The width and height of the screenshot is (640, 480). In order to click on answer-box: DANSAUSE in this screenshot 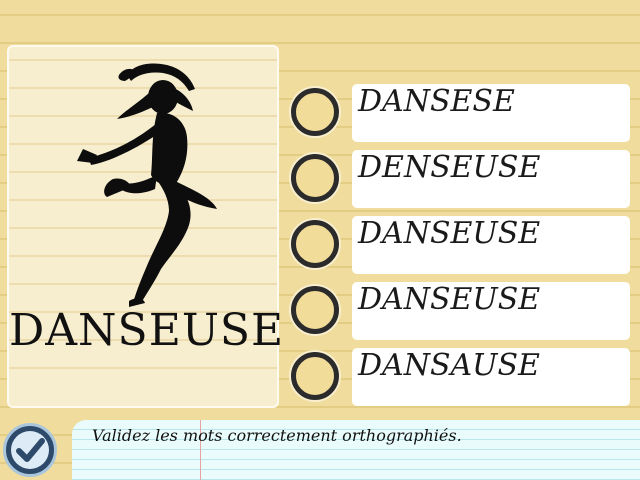, I will do `click(491, 377)`.